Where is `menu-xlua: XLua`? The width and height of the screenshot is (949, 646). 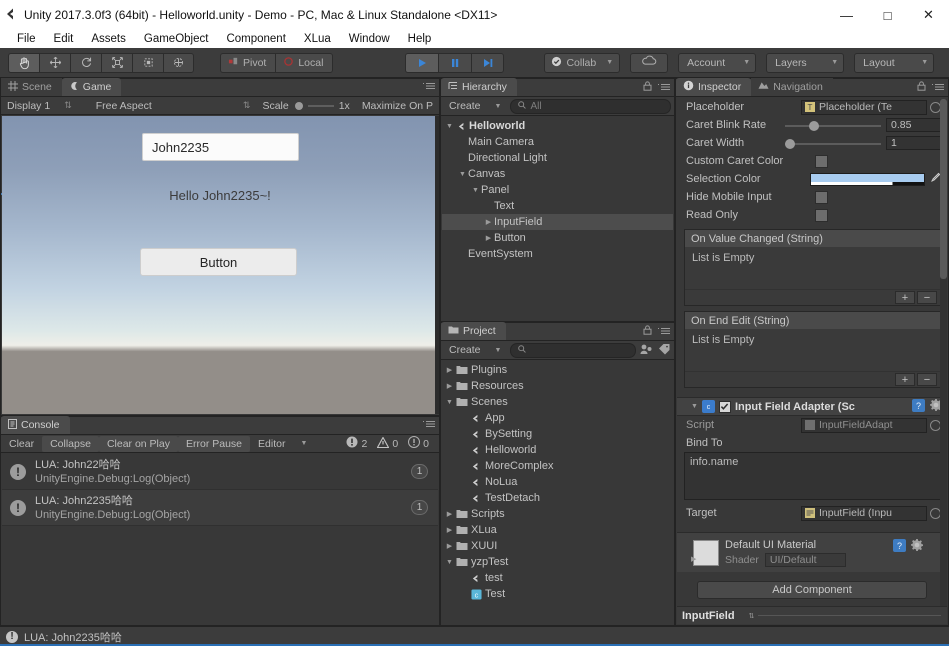
menu-xlua: XLua is located at coordinates (317, 39).